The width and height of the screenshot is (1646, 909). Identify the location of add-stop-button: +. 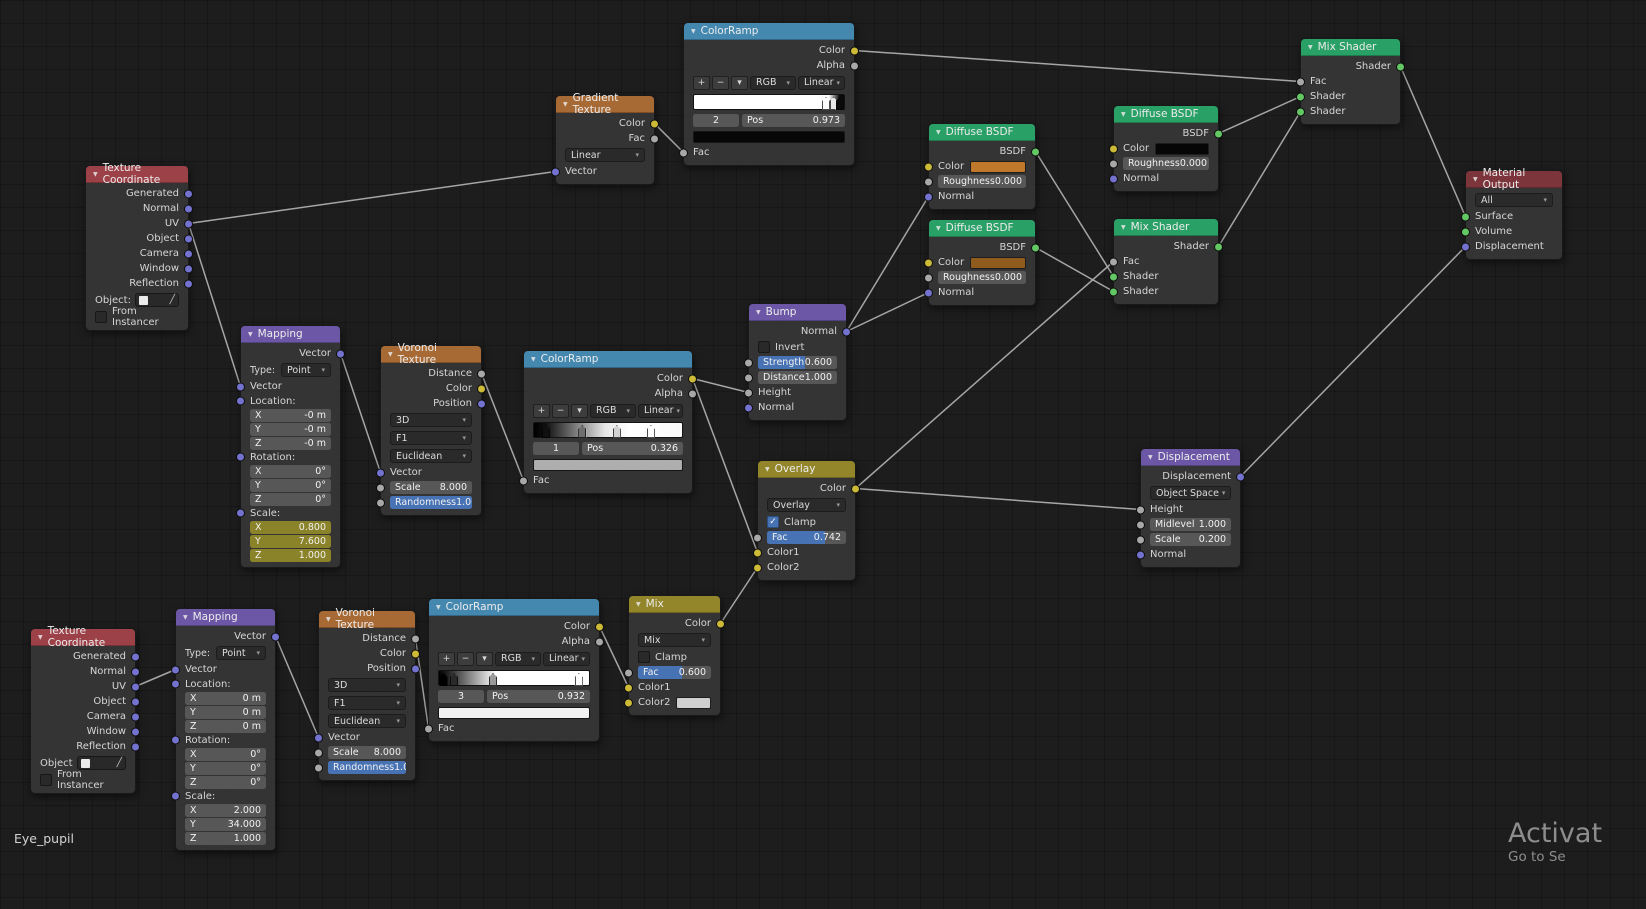
(541, 410).